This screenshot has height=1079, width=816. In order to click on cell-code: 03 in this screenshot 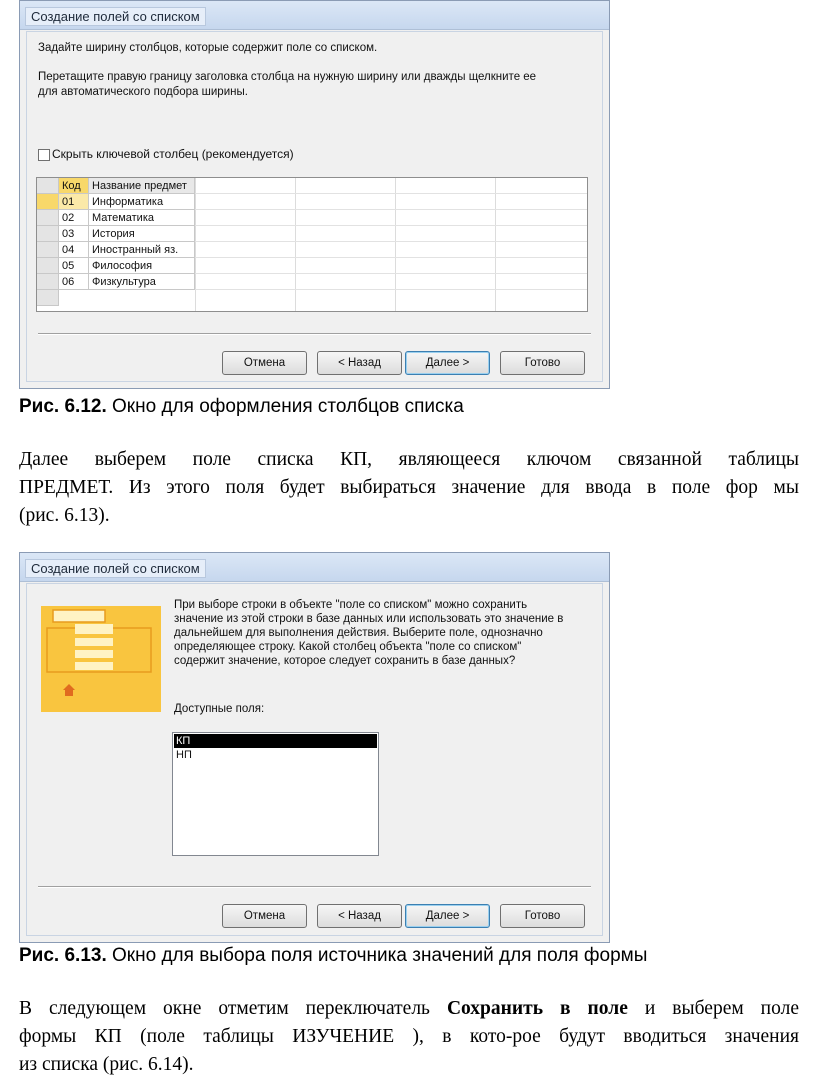, I will do `click(74, 234)`.